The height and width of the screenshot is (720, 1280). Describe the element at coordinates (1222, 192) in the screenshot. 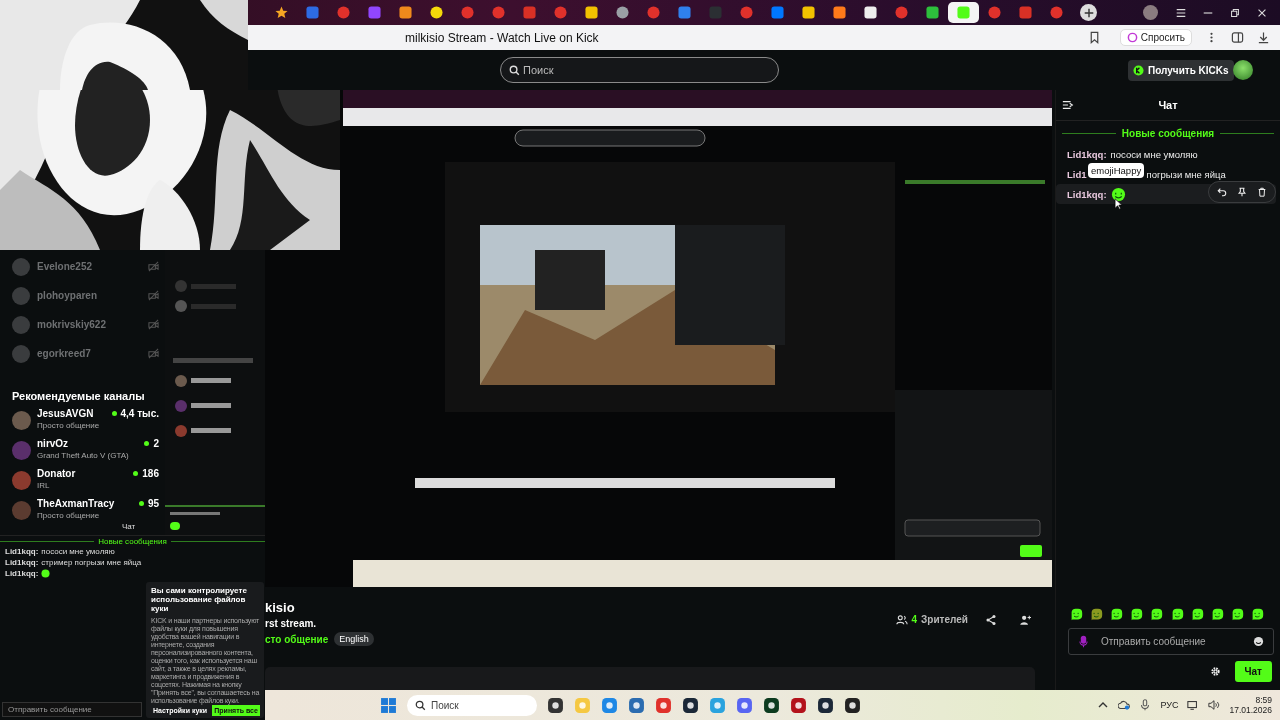

I see `reply-icon` at that location.